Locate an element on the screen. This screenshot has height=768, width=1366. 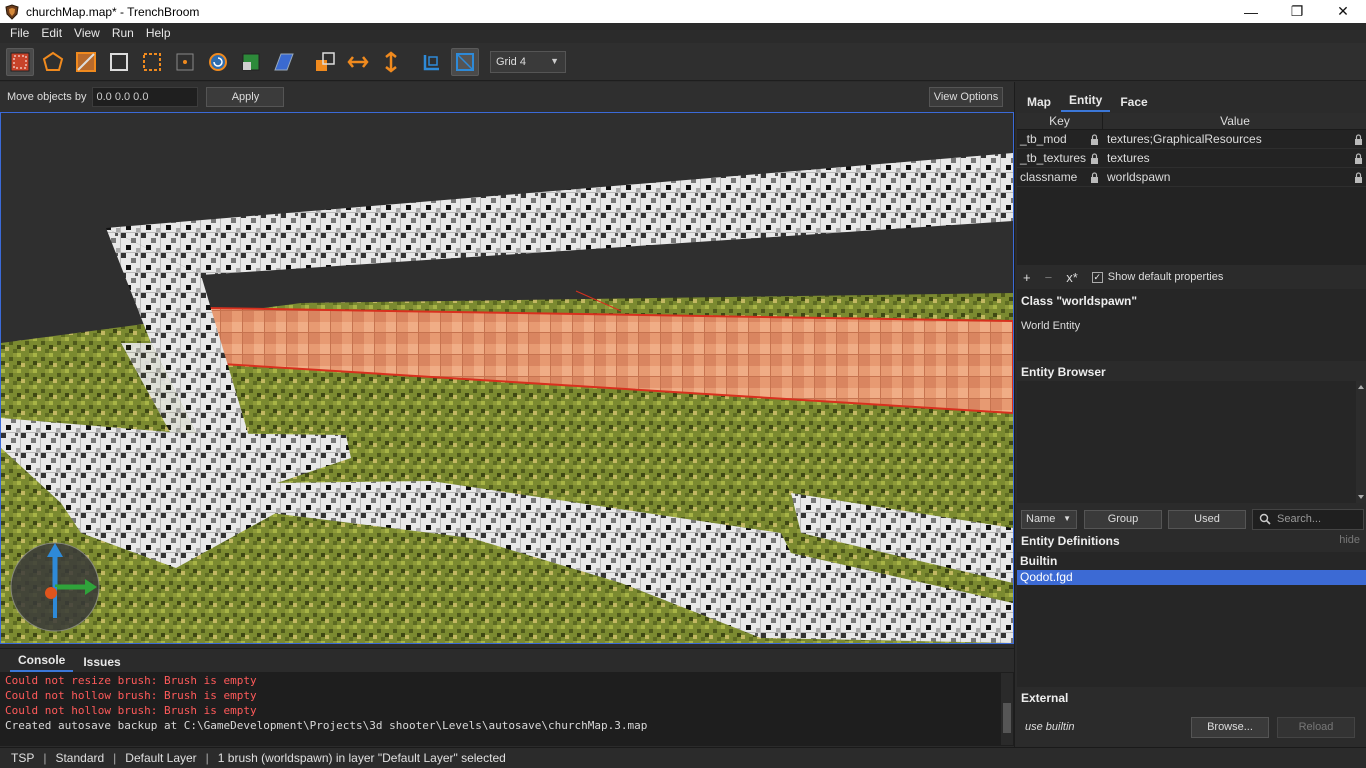
scroll-arrows-icon is located at coordinates (1361, 442).